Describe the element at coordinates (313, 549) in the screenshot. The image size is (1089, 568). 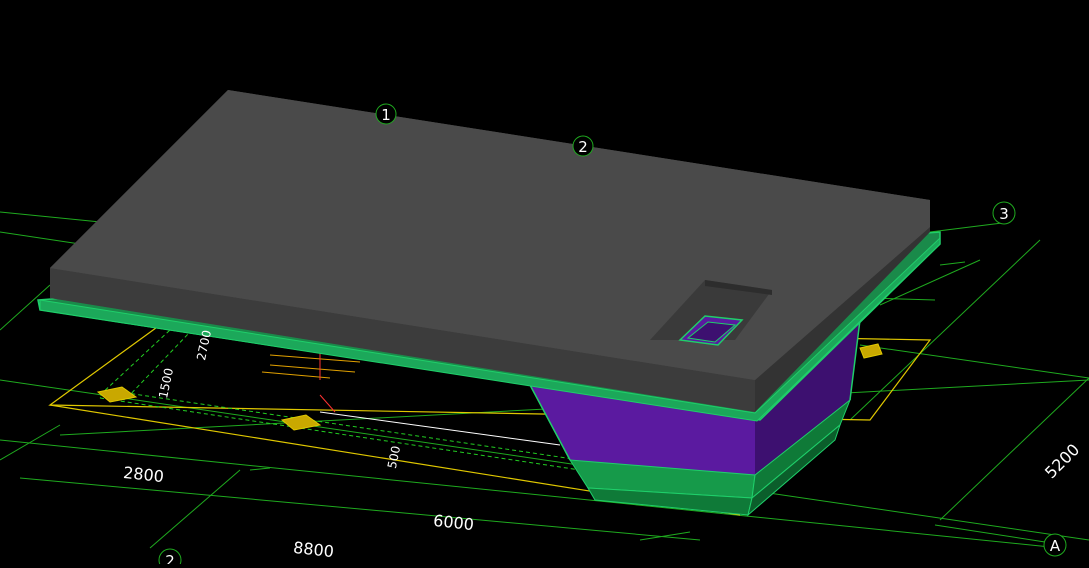
I see `dimension-8800: 8800` at that location.